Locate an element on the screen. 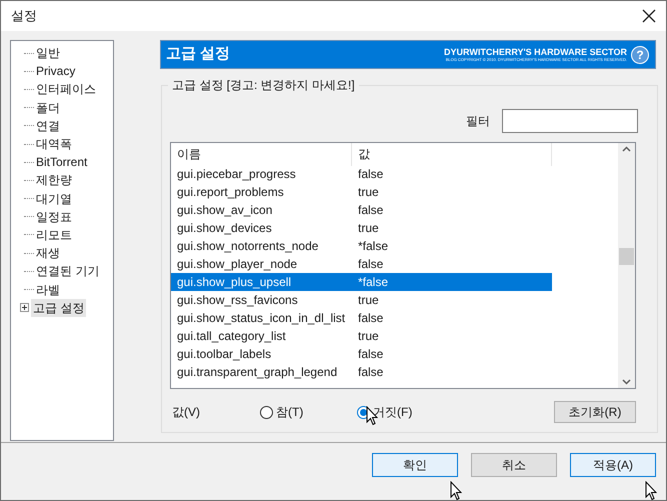  table-row: gui.report_problems true is located at coordinates (361, 192).